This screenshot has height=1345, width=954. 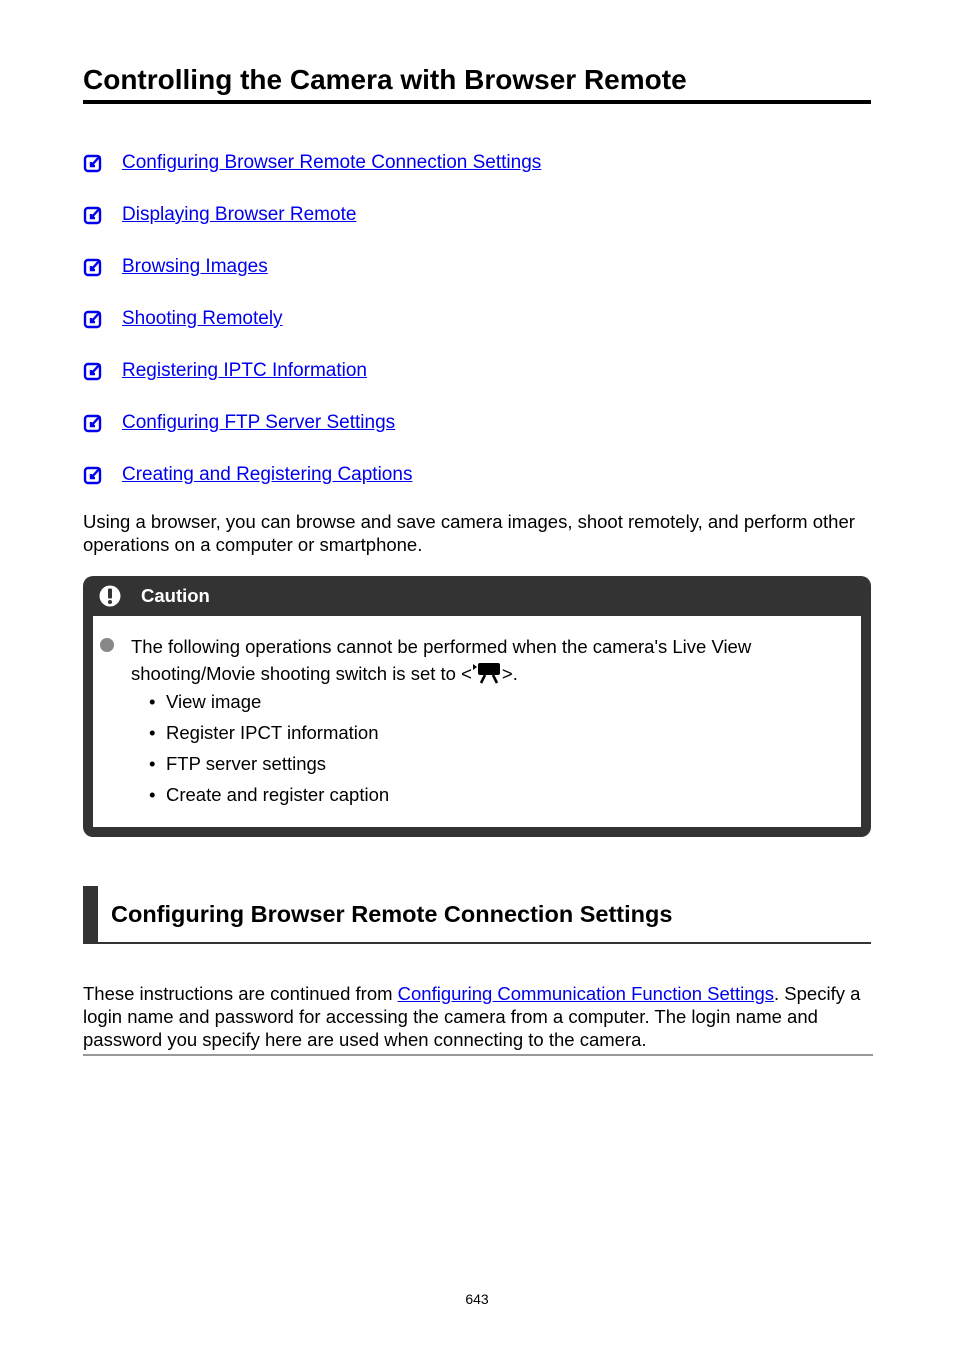 I want to click on list-item: • FTP server settings, so click(x=238, y=763).